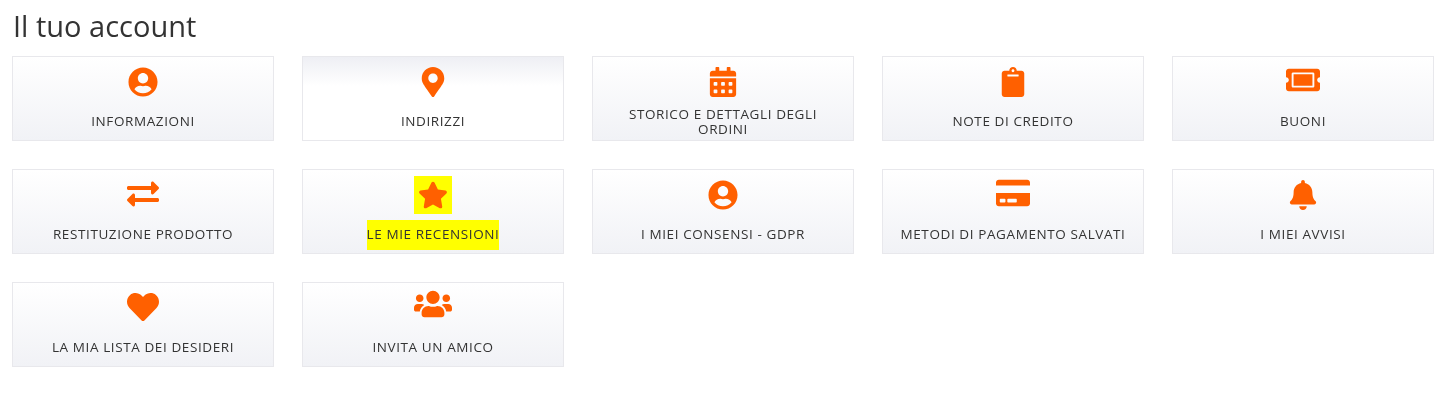 The height and width of the screenshot is (413, 1451). I want to click on account-tile: BUONI, so click(1303, 98).